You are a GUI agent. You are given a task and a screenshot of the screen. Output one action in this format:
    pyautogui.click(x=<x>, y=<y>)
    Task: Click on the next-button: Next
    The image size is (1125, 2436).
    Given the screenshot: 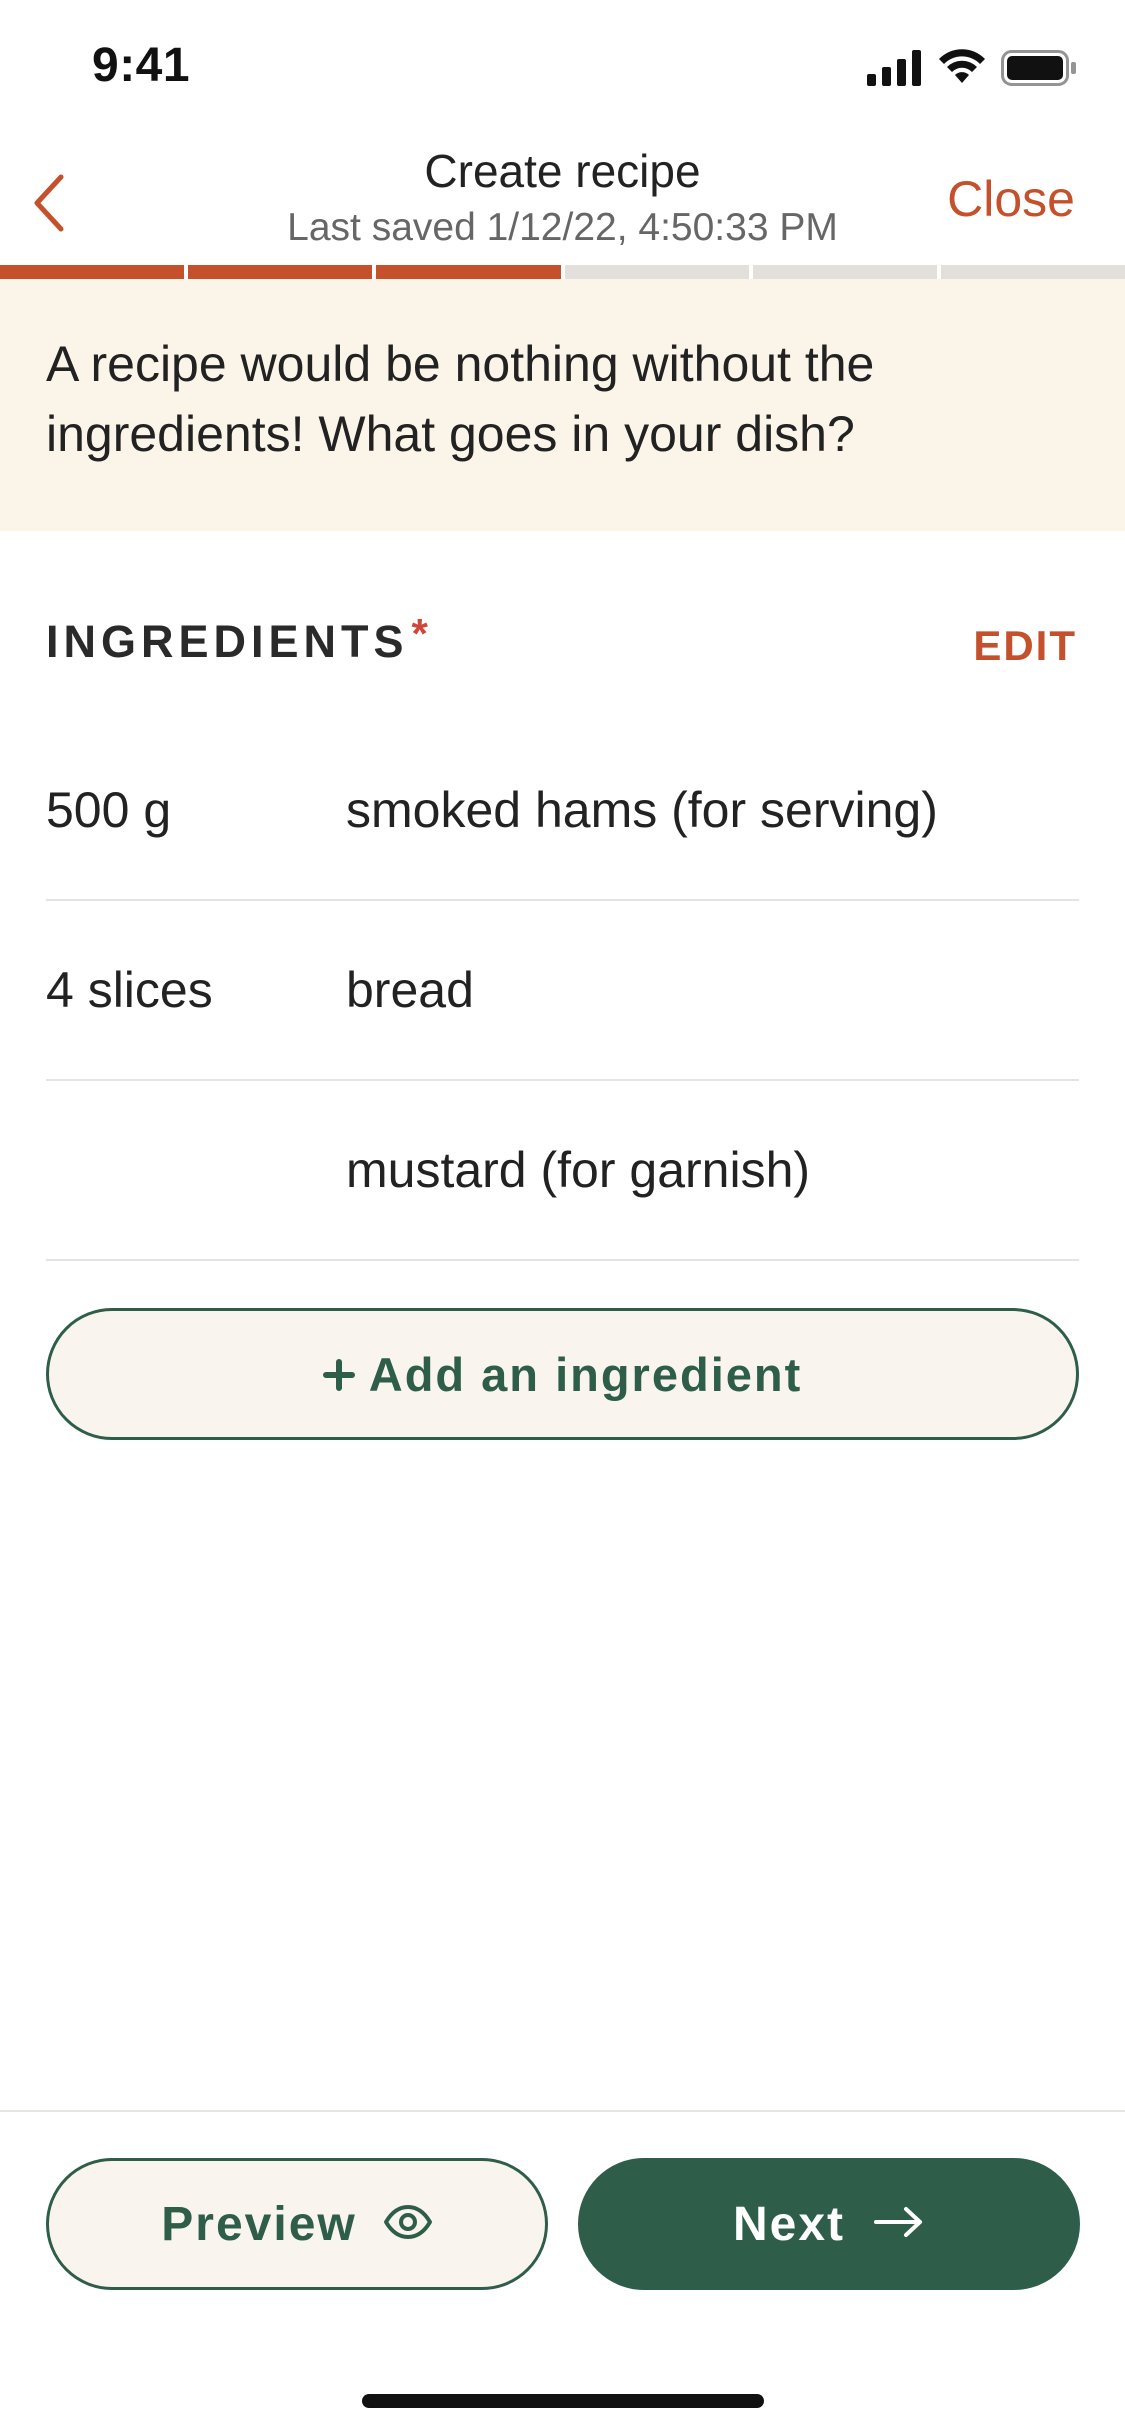 What is the action you would take?
    pyautogui.click(x=829, y=2224)
    